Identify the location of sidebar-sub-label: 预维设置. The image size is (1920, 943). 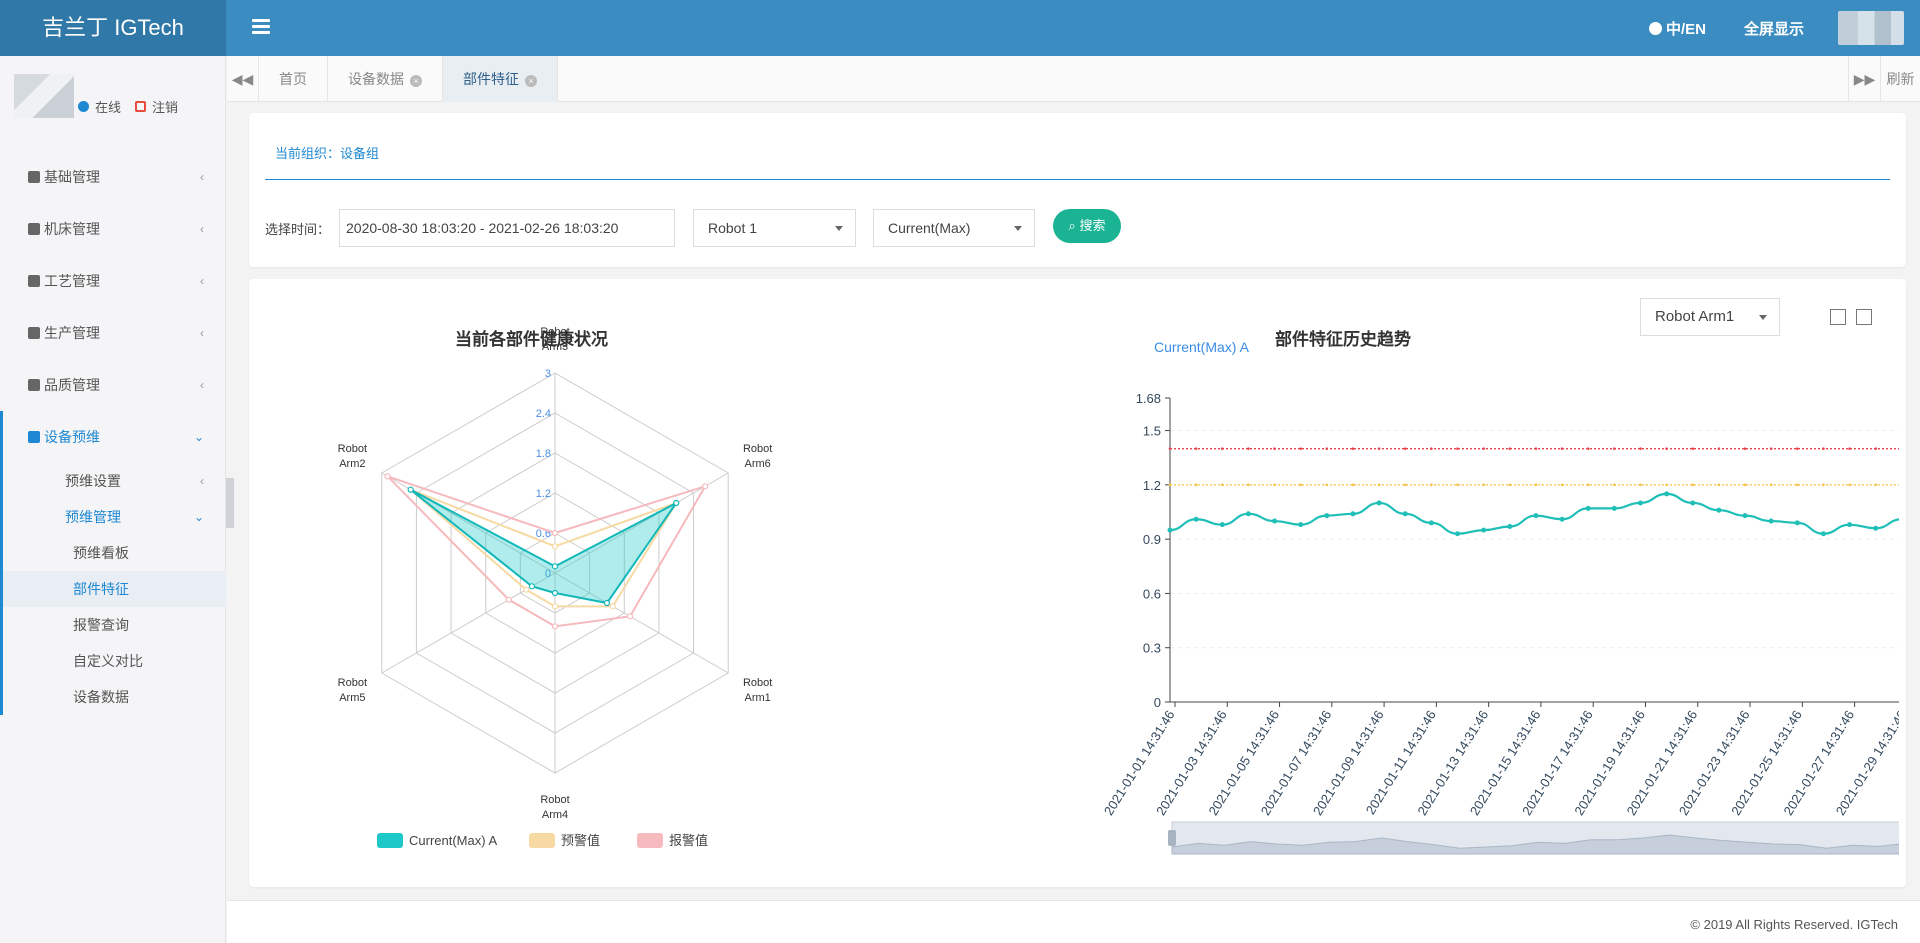
(93, 481).